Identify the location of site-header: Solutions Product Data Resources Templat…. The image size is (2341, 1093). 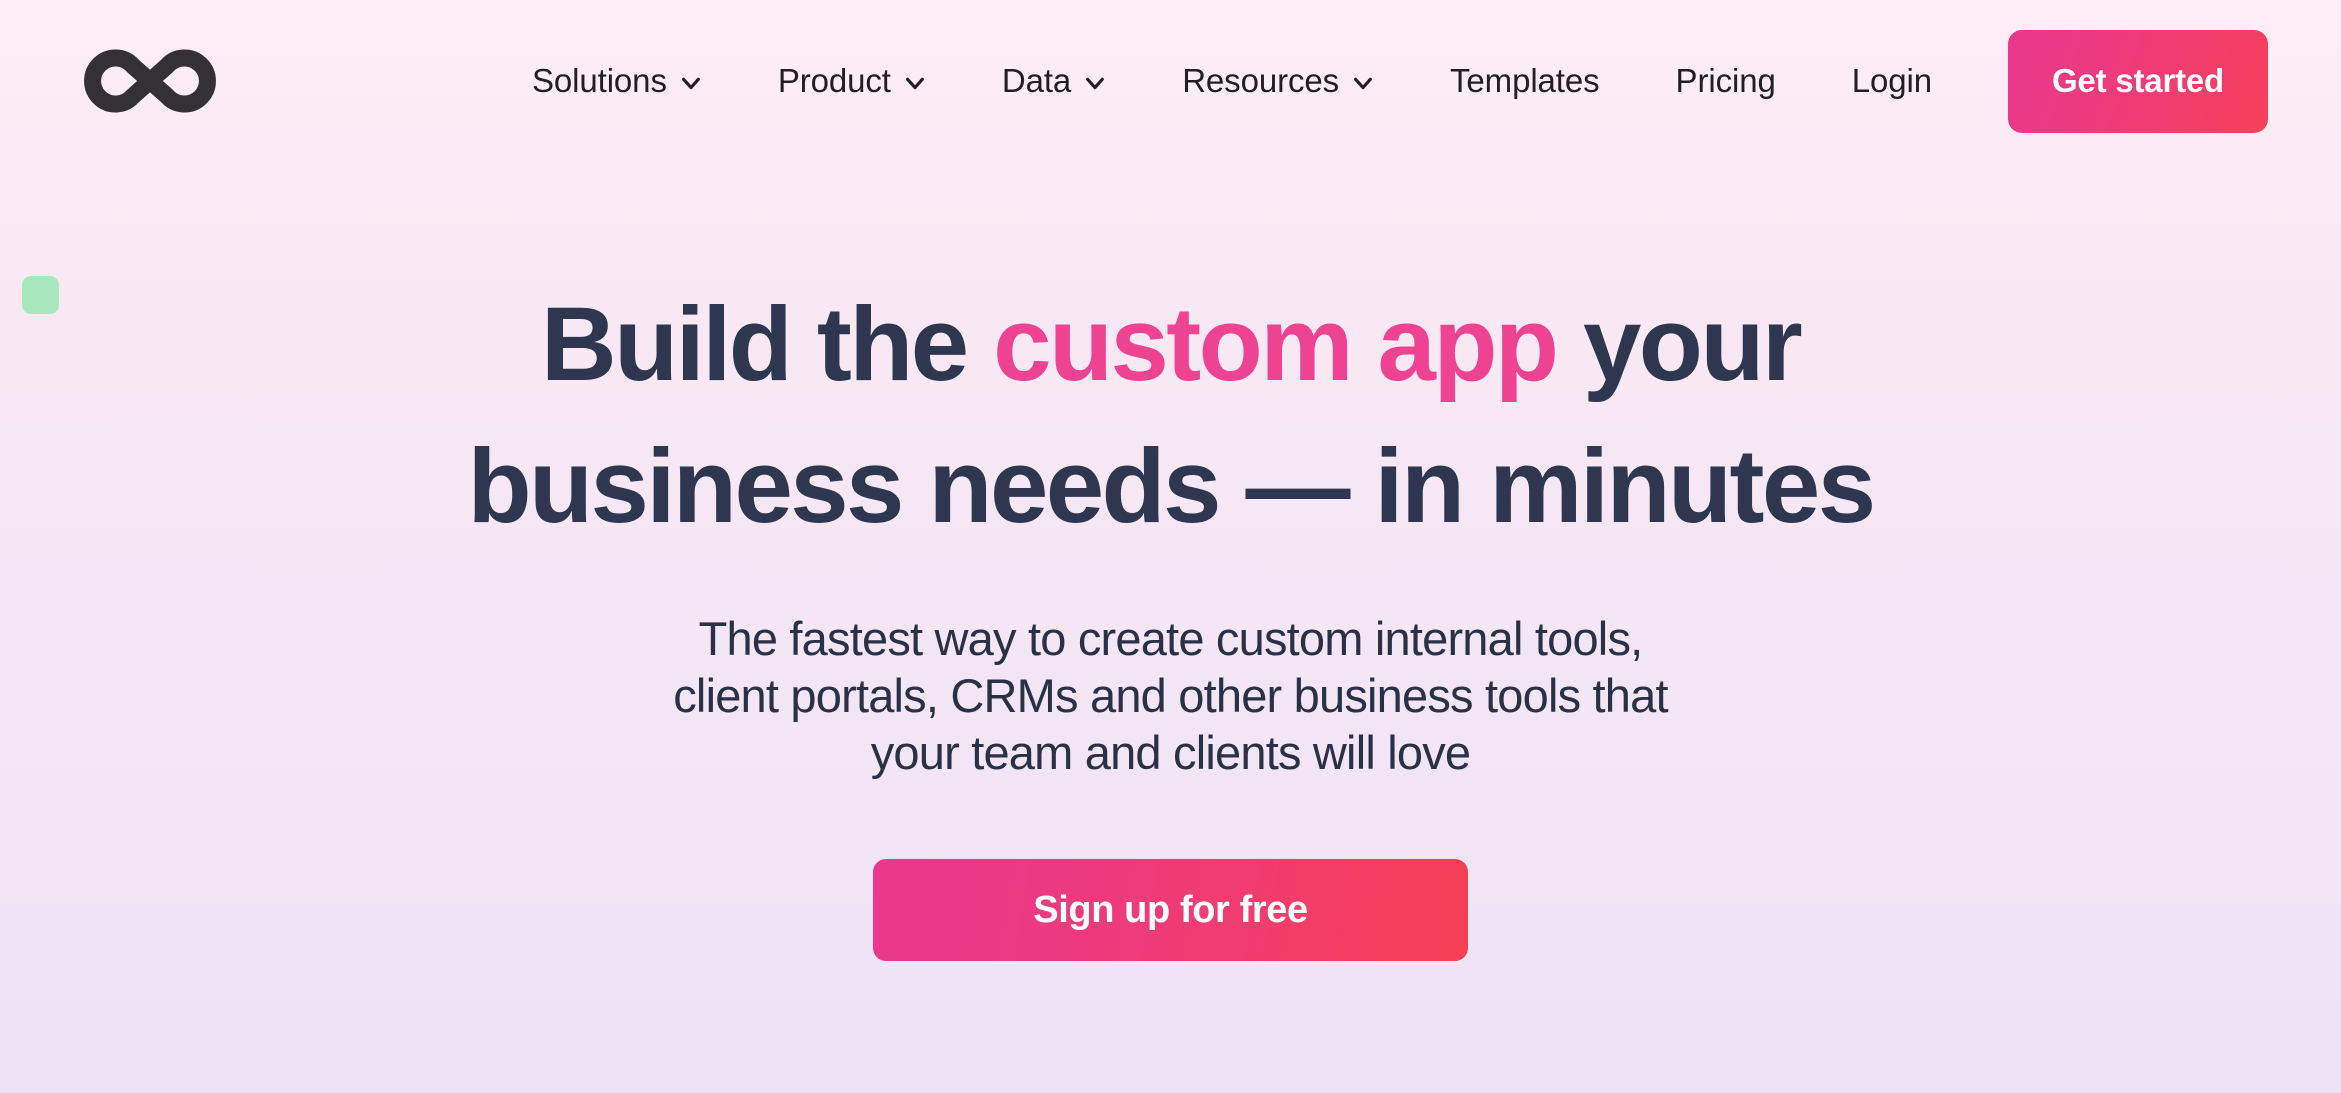
(1170, 81).